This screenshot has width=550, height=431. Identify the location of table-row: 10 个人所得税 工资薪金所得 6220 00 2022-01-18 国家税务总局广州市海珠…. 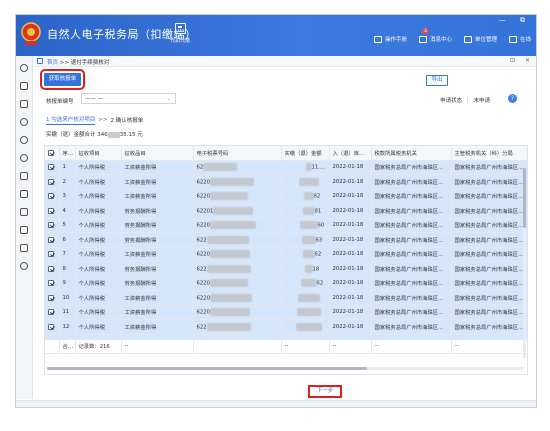
(286, 298).